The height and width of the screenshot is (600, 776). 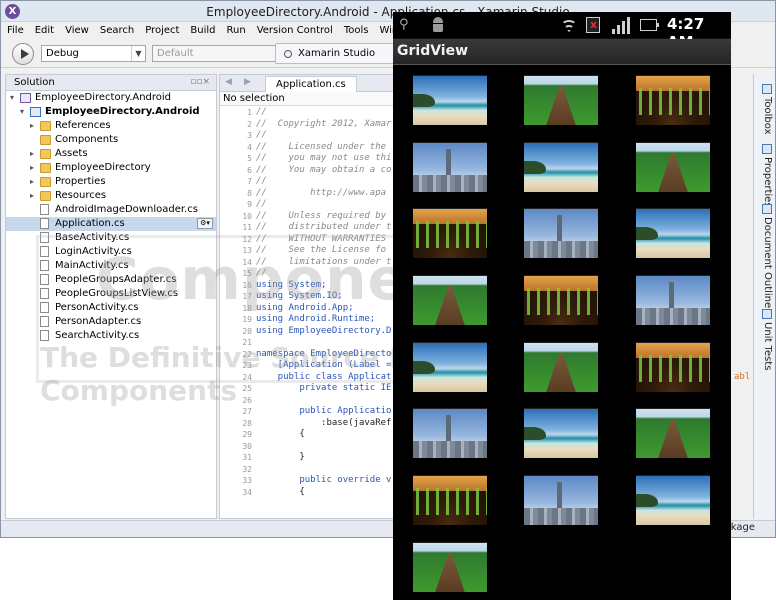 I want to click on code-text: // you may not use thi, so click(x=324, y=158).